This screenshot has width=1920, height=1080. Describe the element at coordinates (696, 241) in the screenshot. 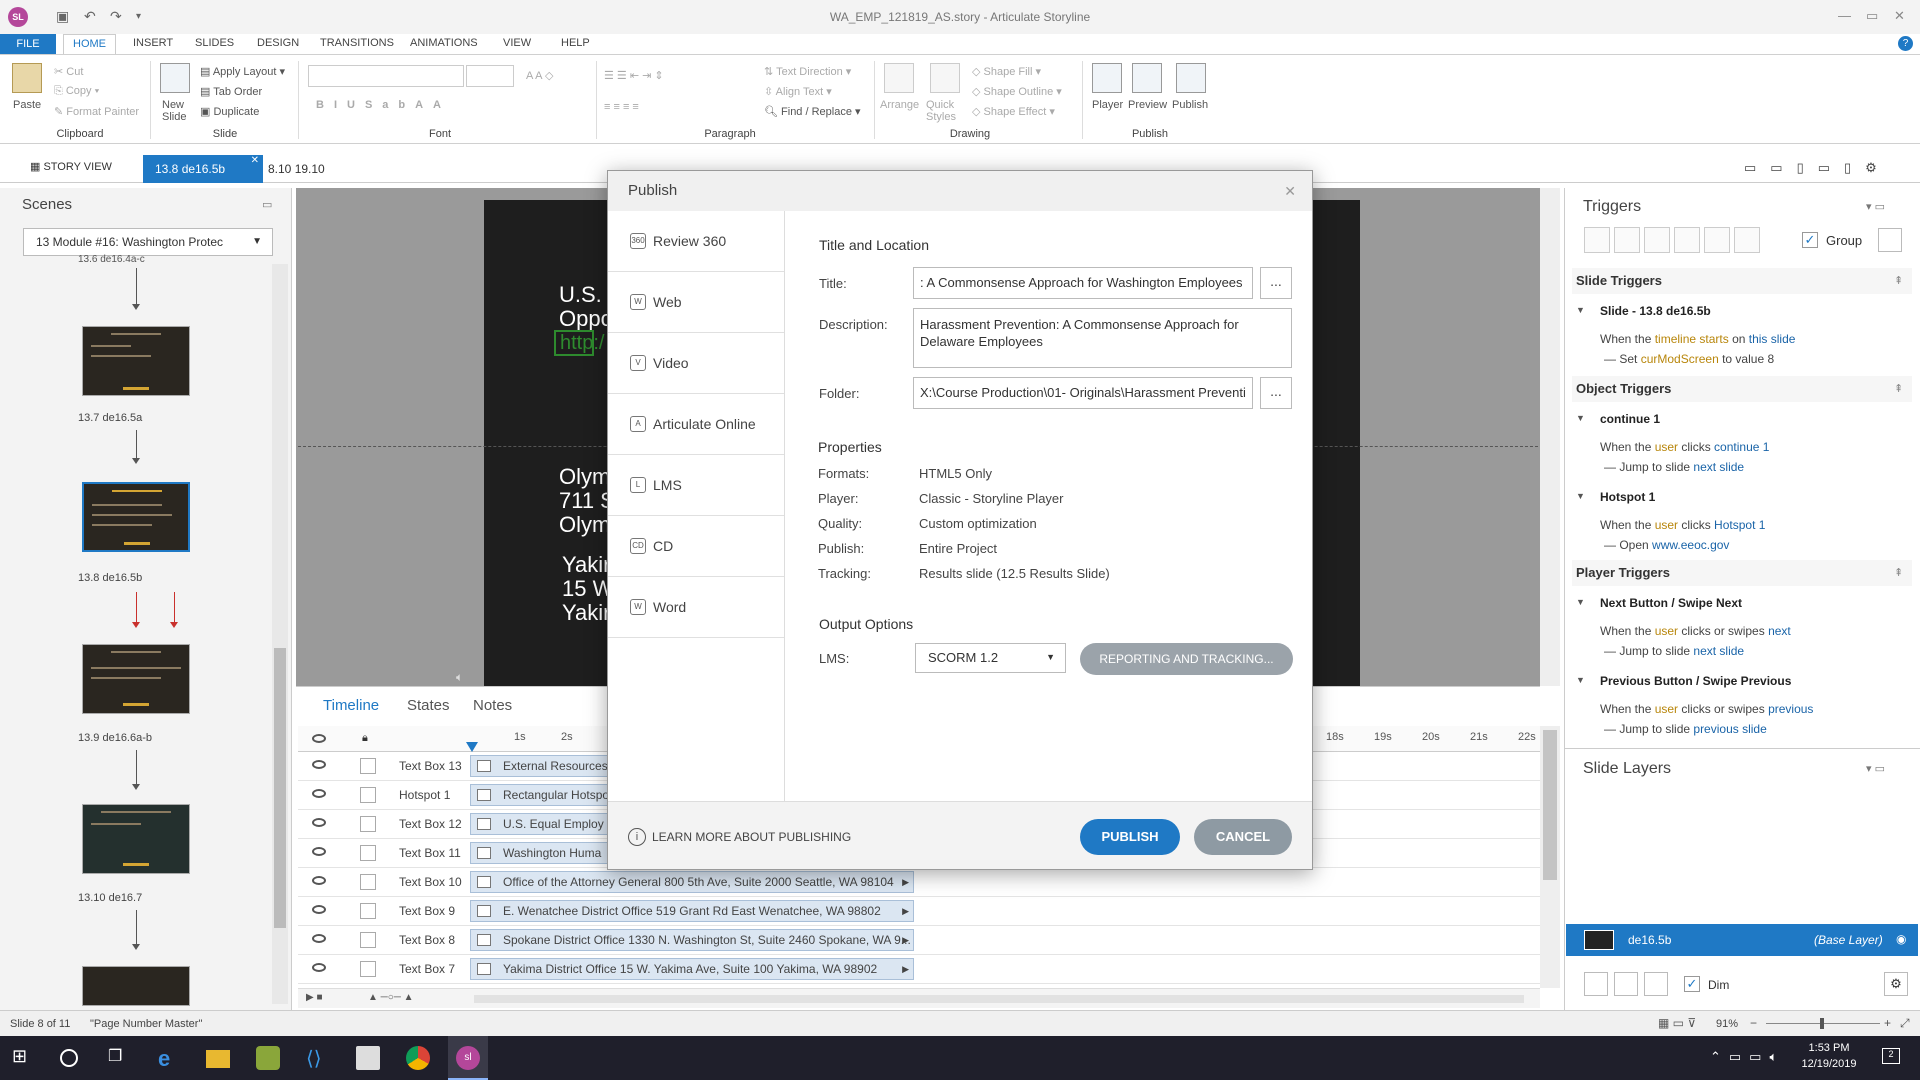

I see `nav-review-360: 360 Review 360` at that location.